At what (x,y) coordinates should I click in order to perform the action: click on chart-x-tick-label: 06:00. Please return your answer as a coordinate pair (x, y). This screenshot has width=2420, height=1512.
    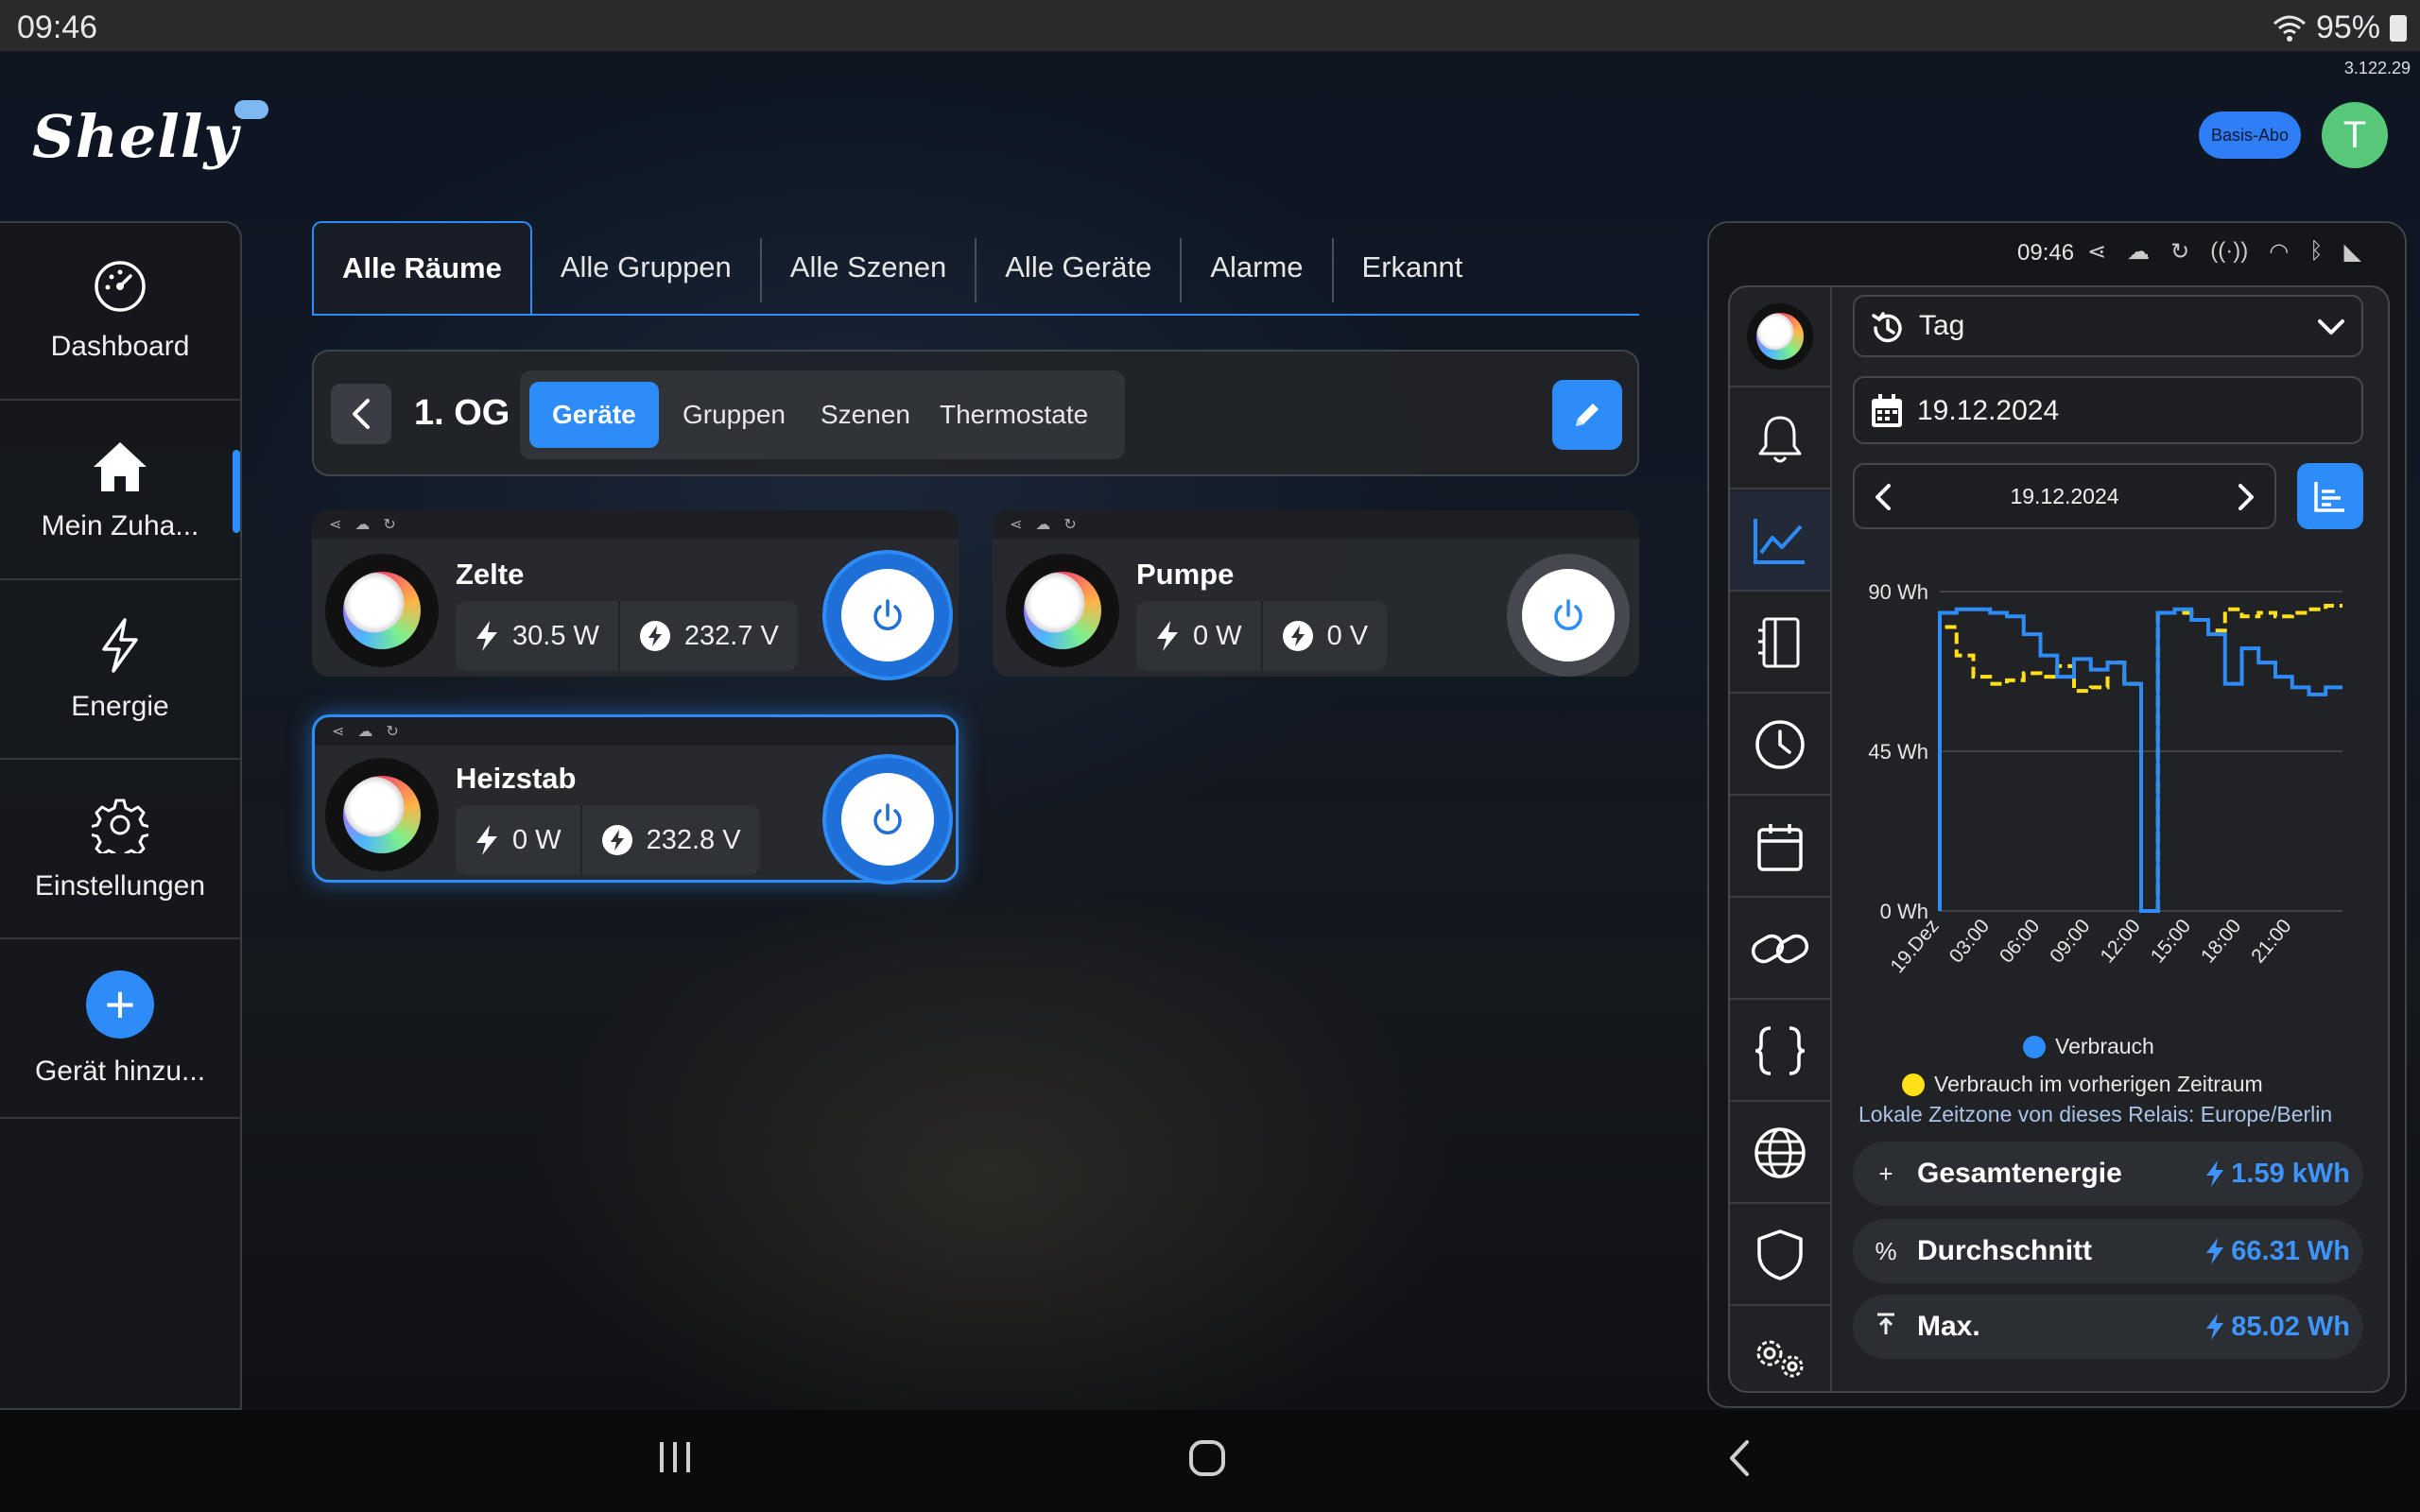
    Looking at the image, I should click on (2020, 941).